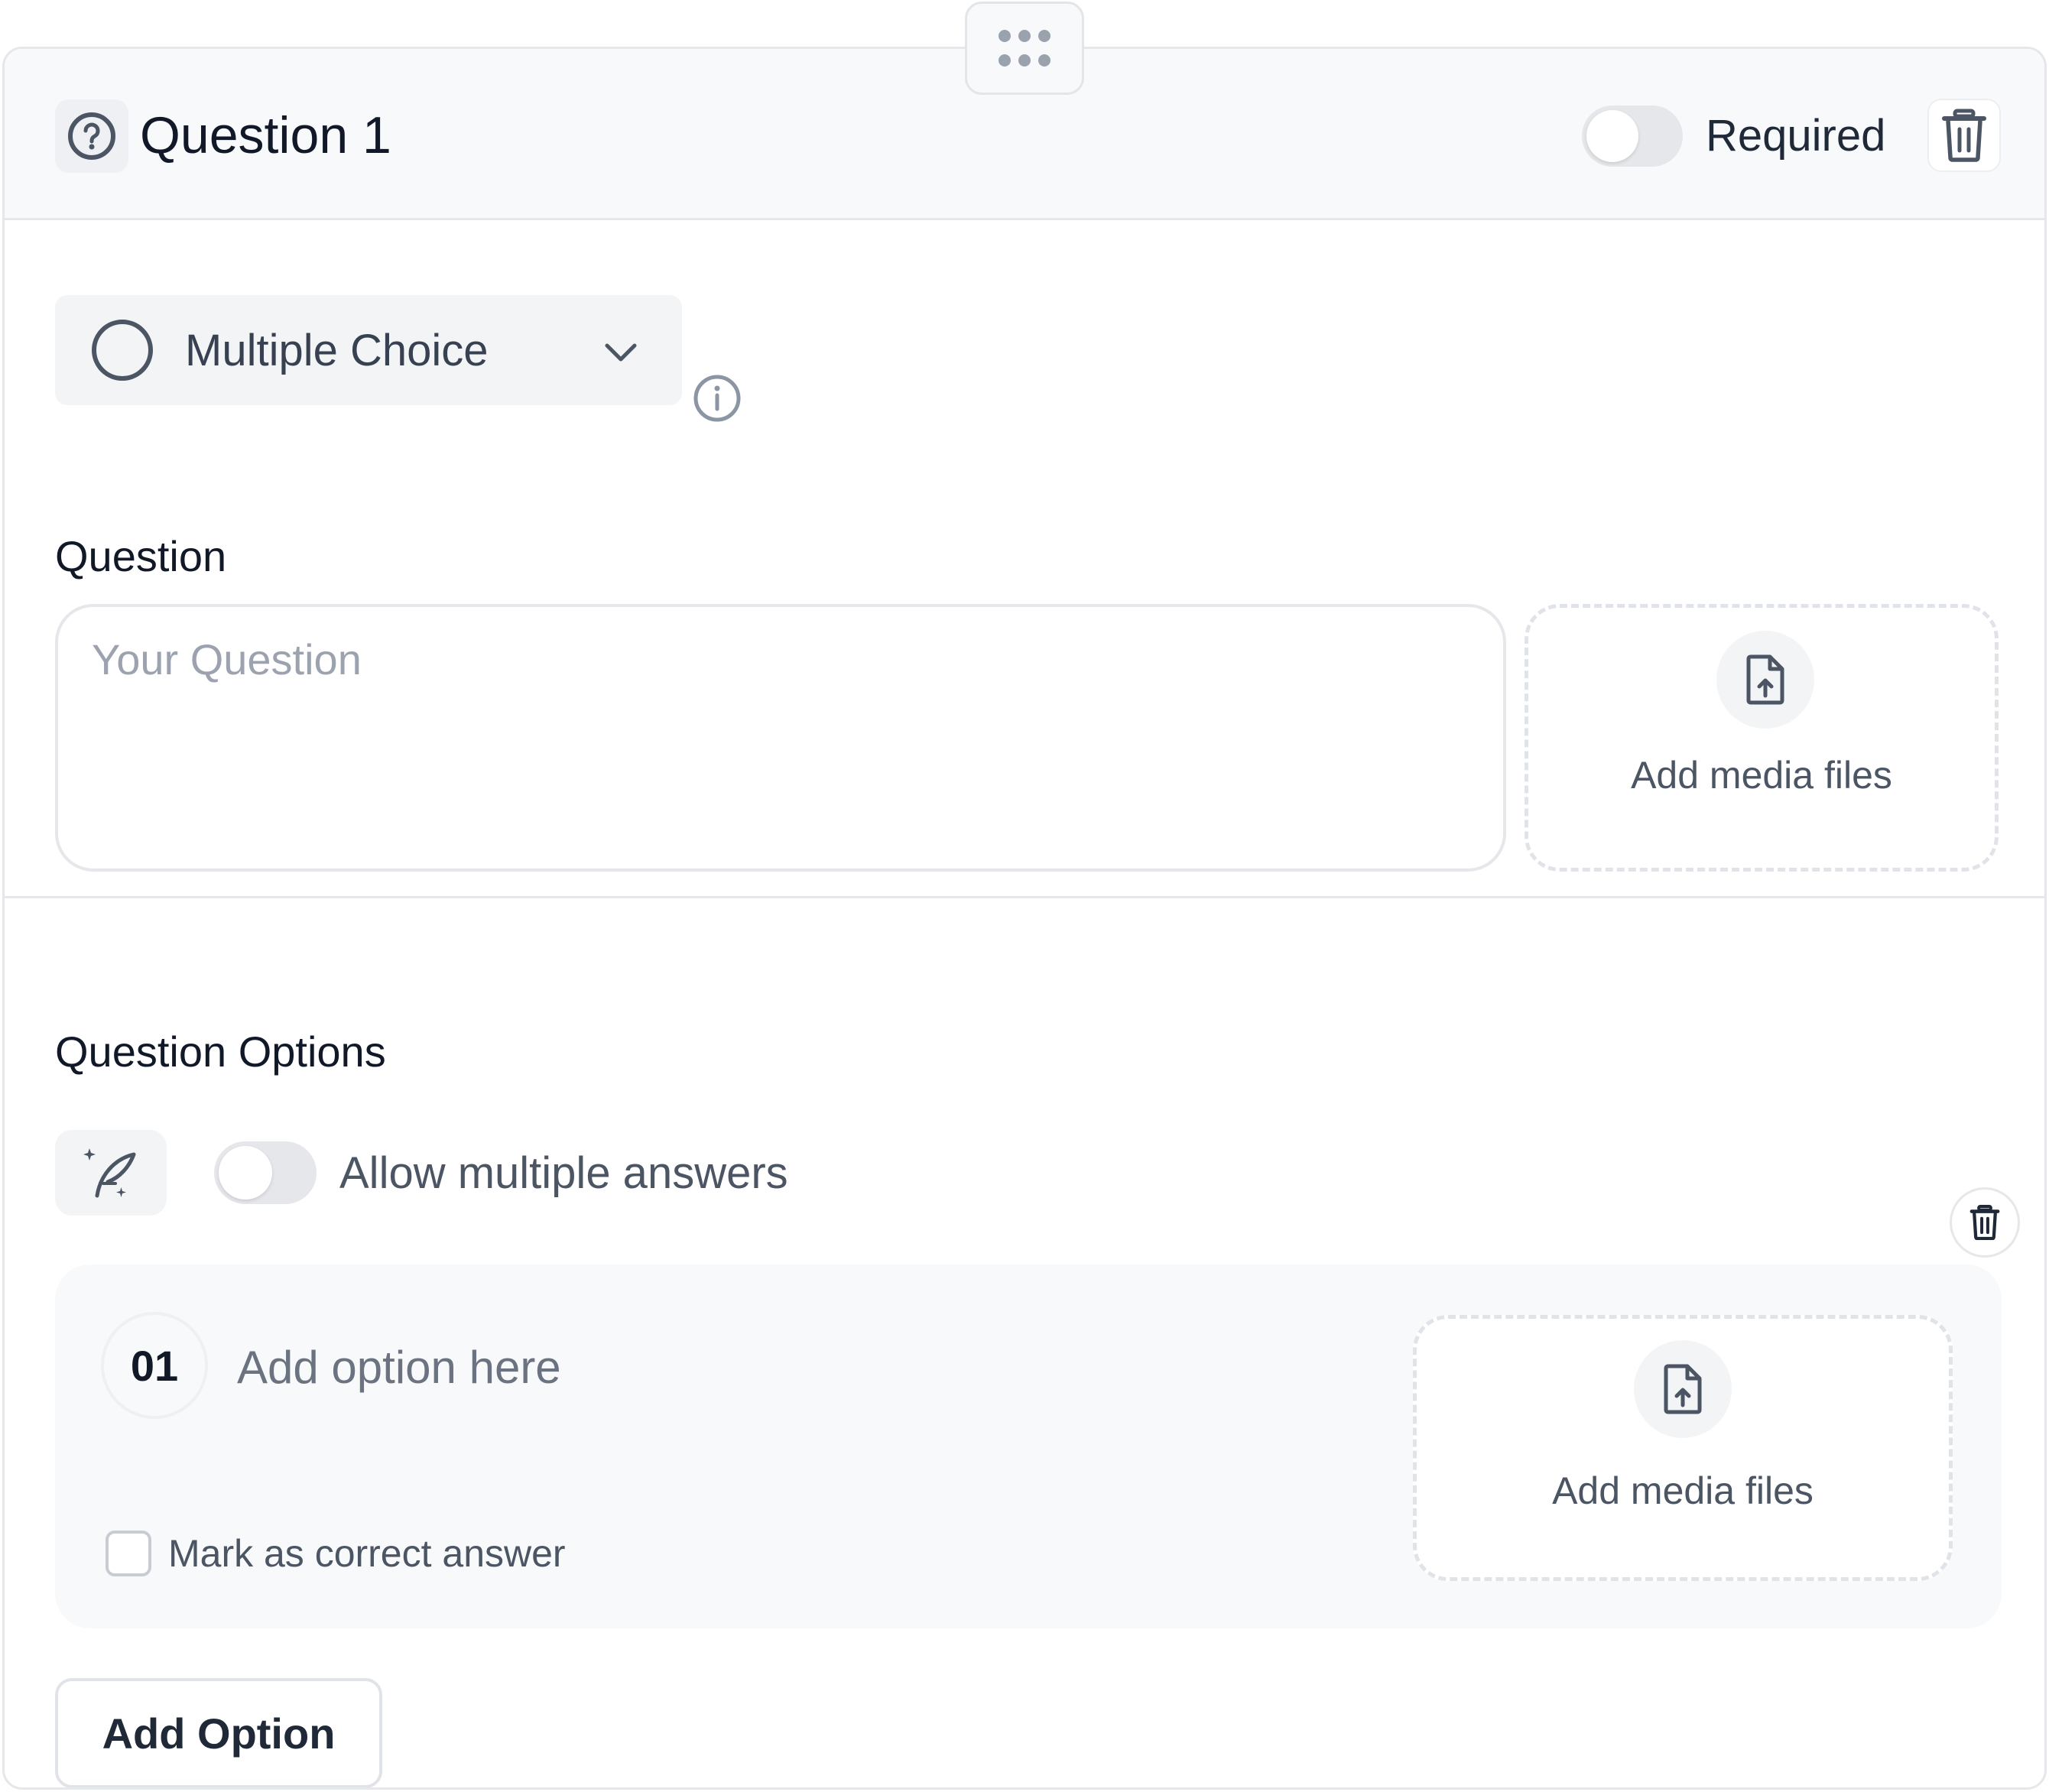 The height and width of the screenshot is (1792, 2049). I want to click on question-icon-wrapper, so click(91, 136).